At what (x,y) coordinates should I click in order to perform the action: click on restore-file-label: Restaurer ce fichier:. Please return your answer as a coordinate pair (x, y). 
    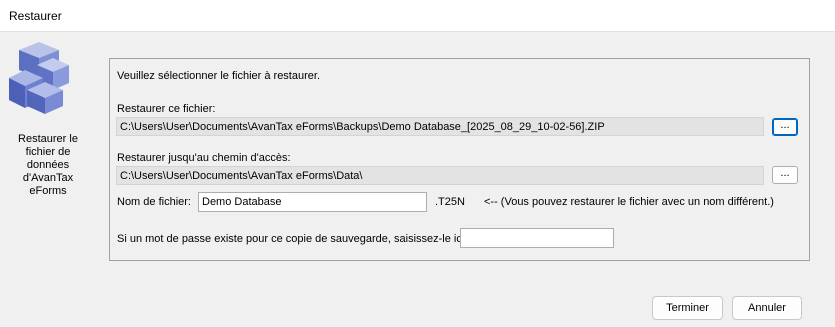
    Looking at the image, I should click on (166, 109).